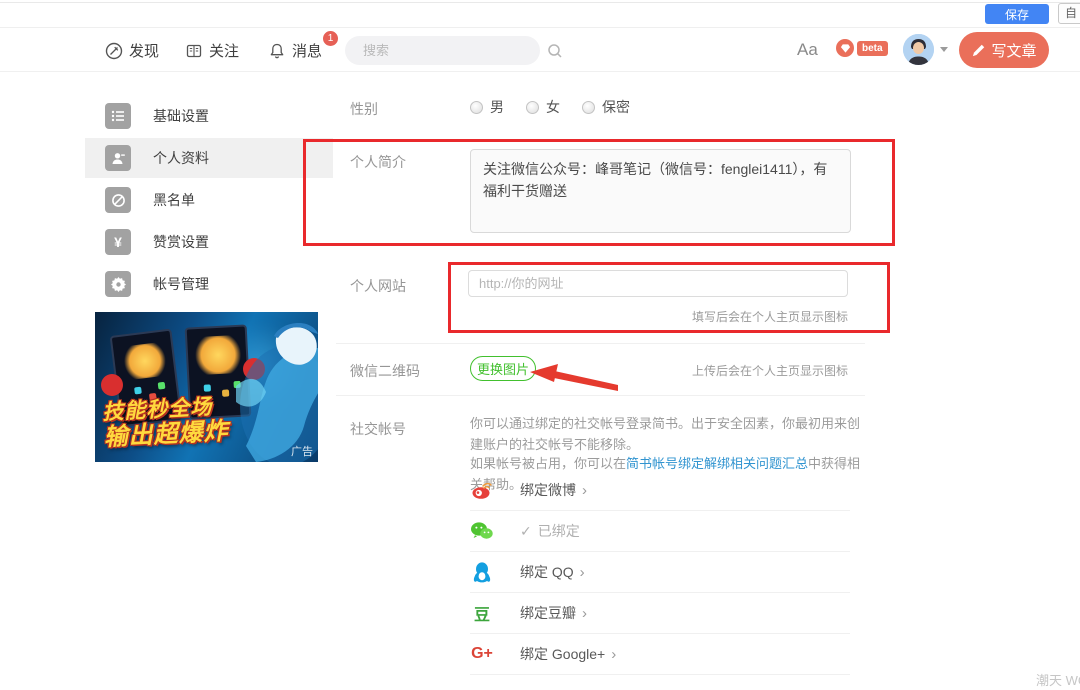 The width and height of the screenshot is (1080, 690). I want to click on sidebar-item-basic-settings: 基础设置, so click(207, 116).